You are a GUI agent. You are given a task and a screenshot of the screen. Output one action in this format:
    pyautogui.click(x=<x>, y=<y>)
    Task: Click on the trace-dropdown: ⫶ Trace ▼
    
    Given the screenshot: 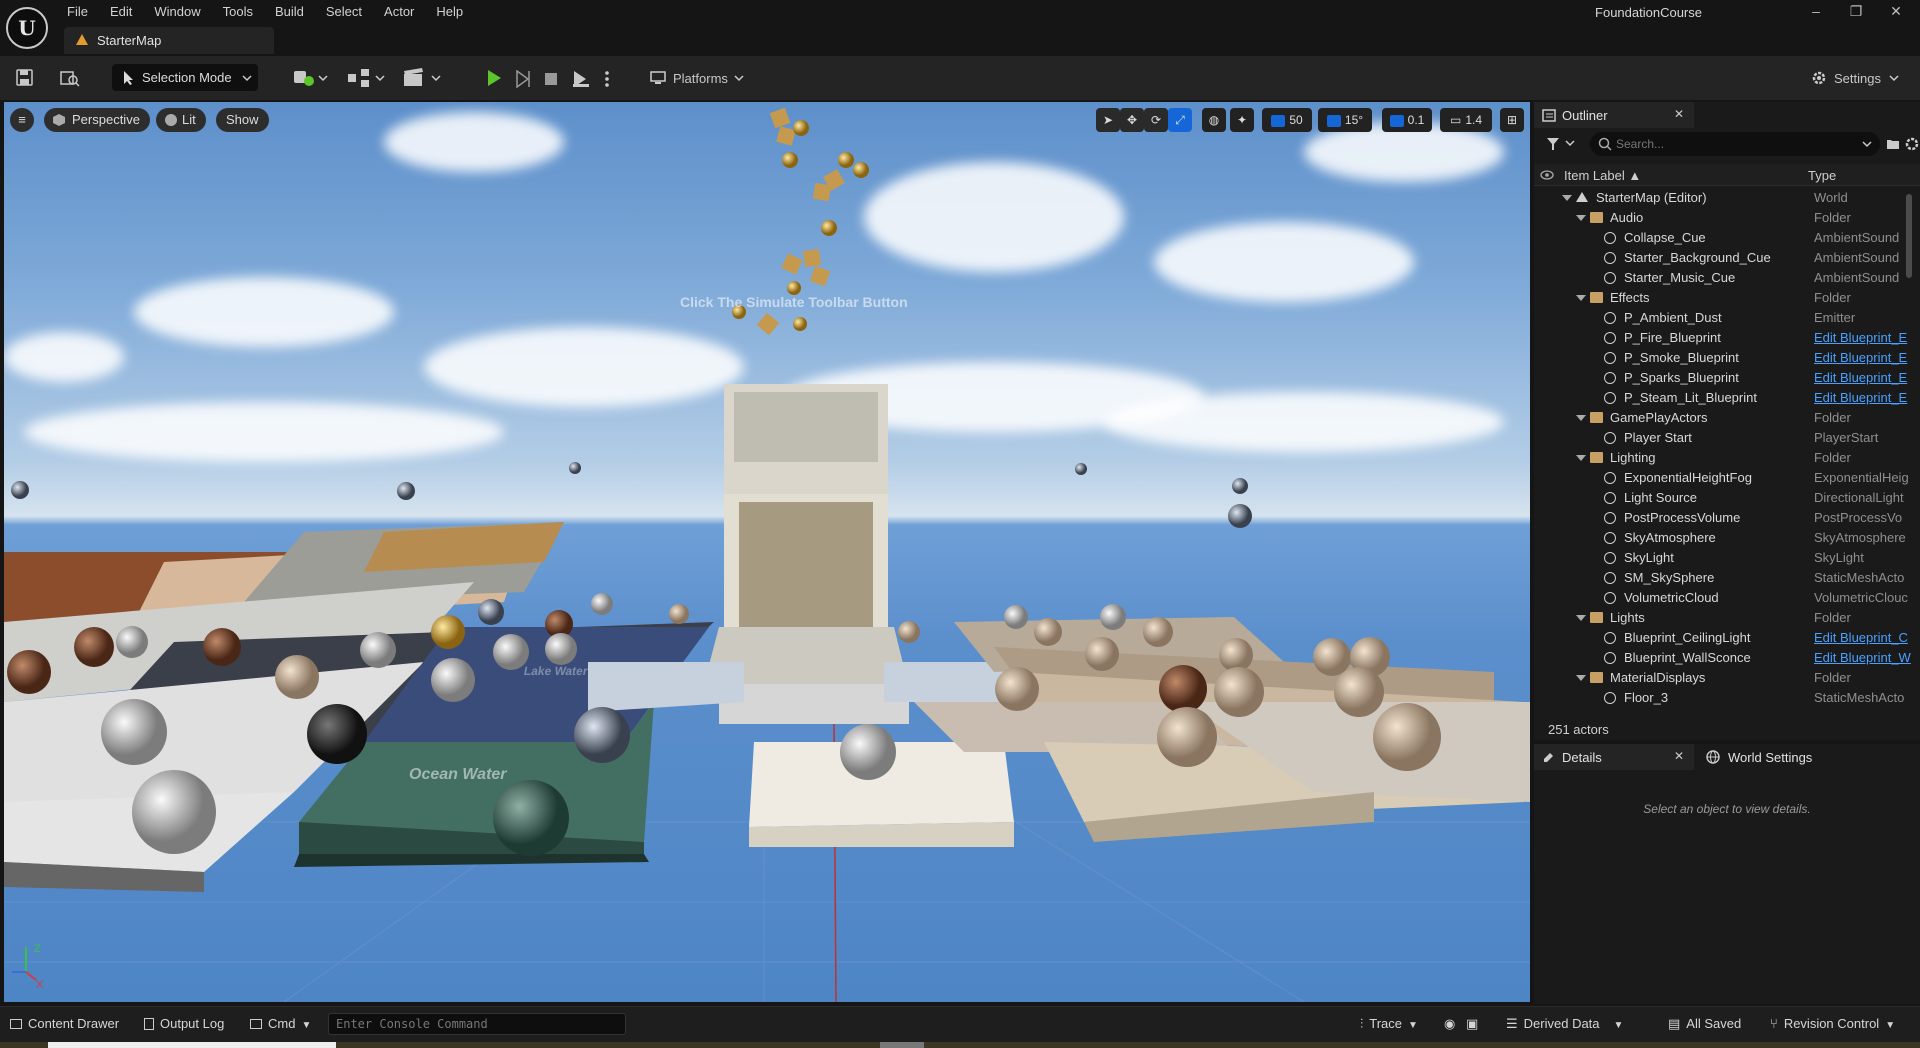 What is the action you would take?
    pyautogui.click(x=1389, y=1024)
    